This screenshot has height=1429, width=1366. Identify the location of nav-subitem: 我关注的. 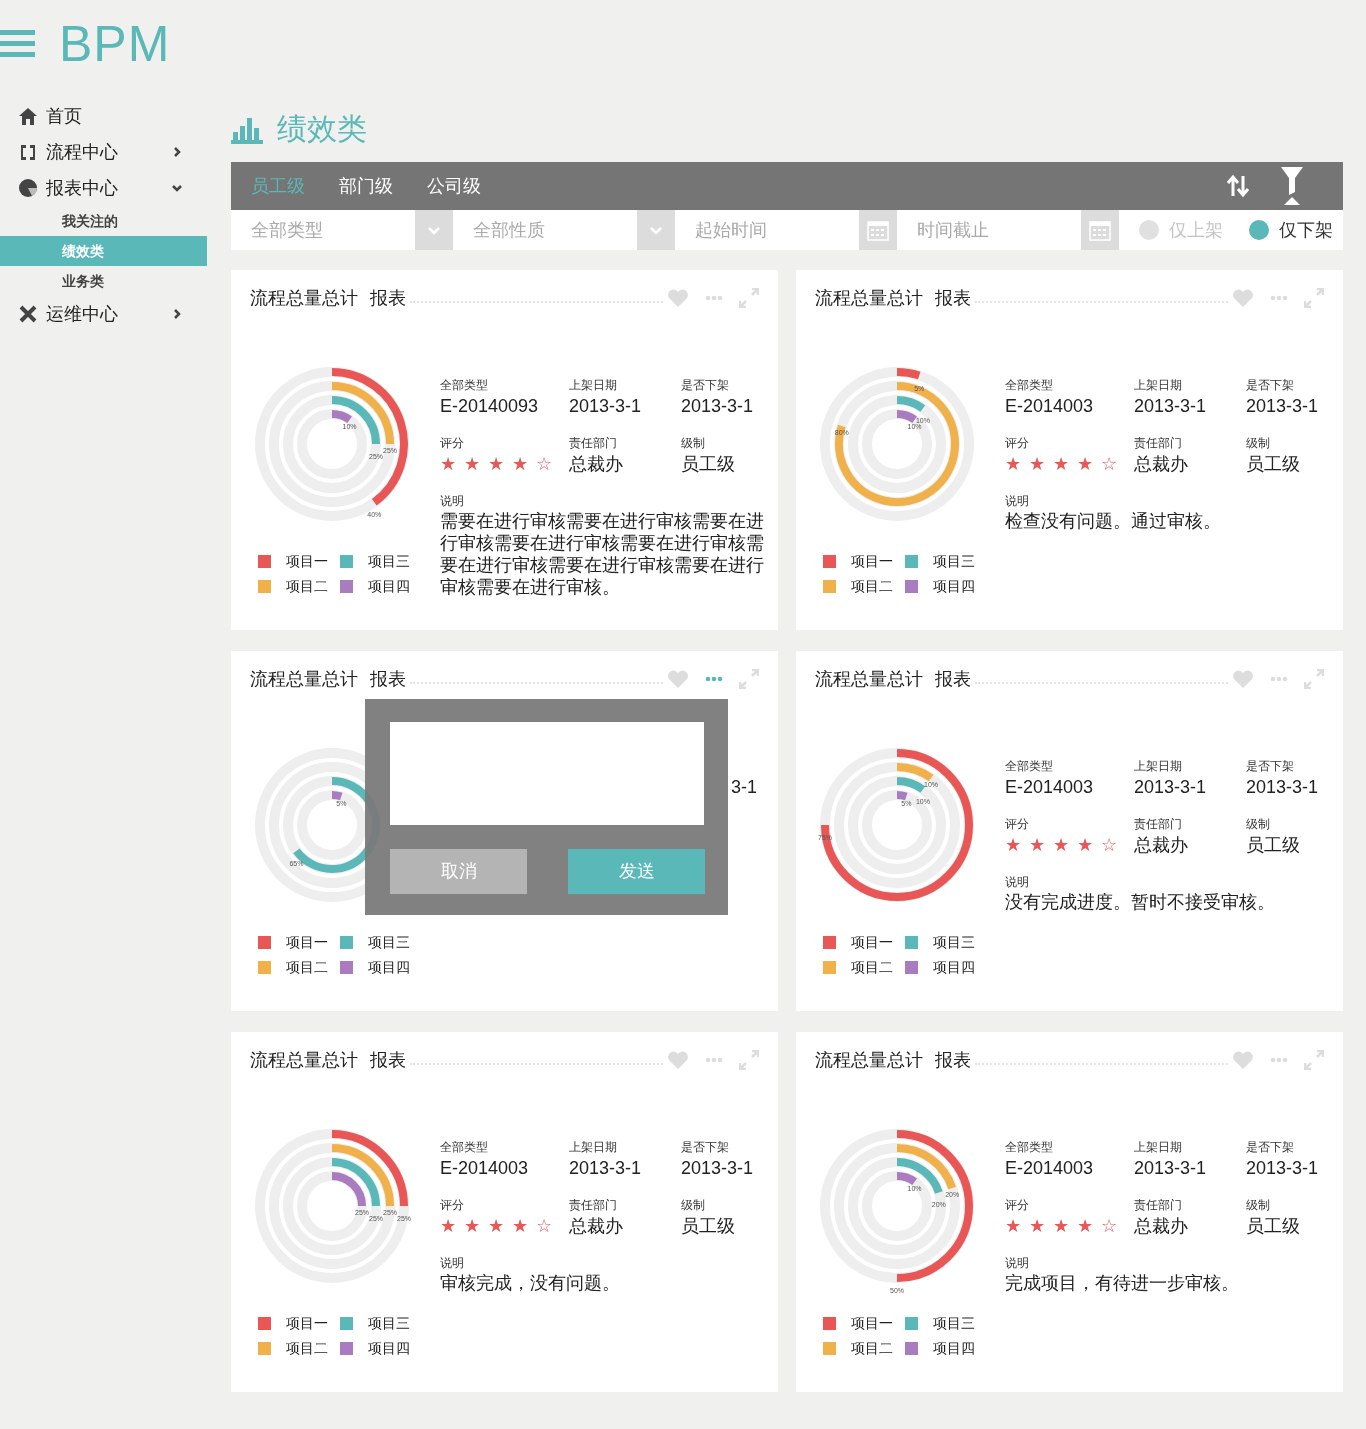
(103, 221).